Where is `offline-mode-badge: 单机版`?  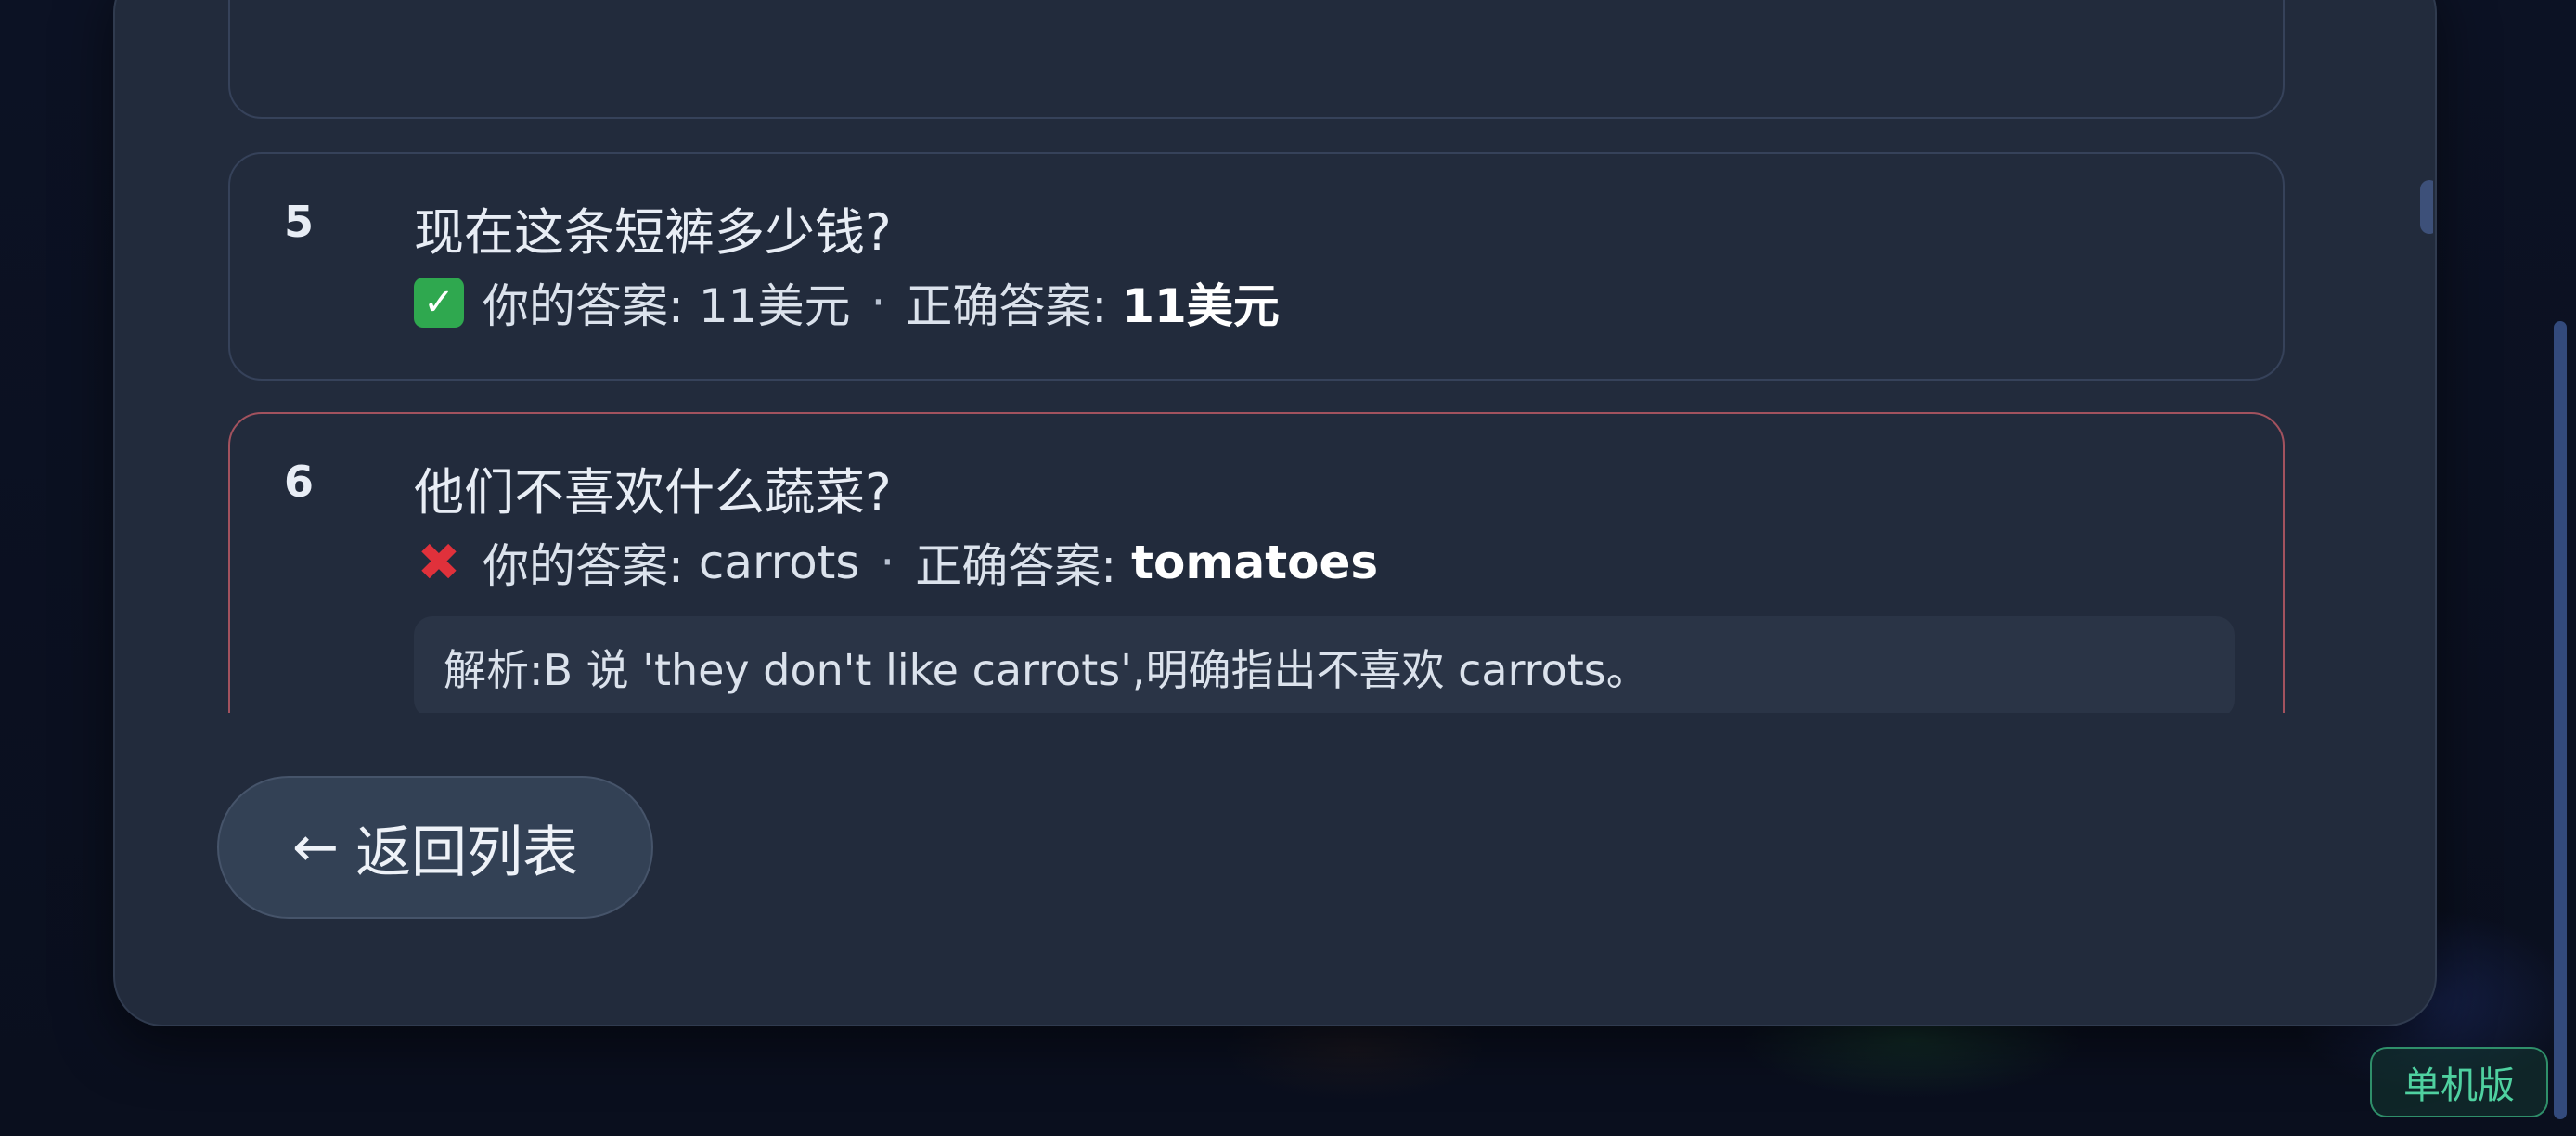 offline-mode-badge: 单机版 is located at coordinates (2459, 1082).